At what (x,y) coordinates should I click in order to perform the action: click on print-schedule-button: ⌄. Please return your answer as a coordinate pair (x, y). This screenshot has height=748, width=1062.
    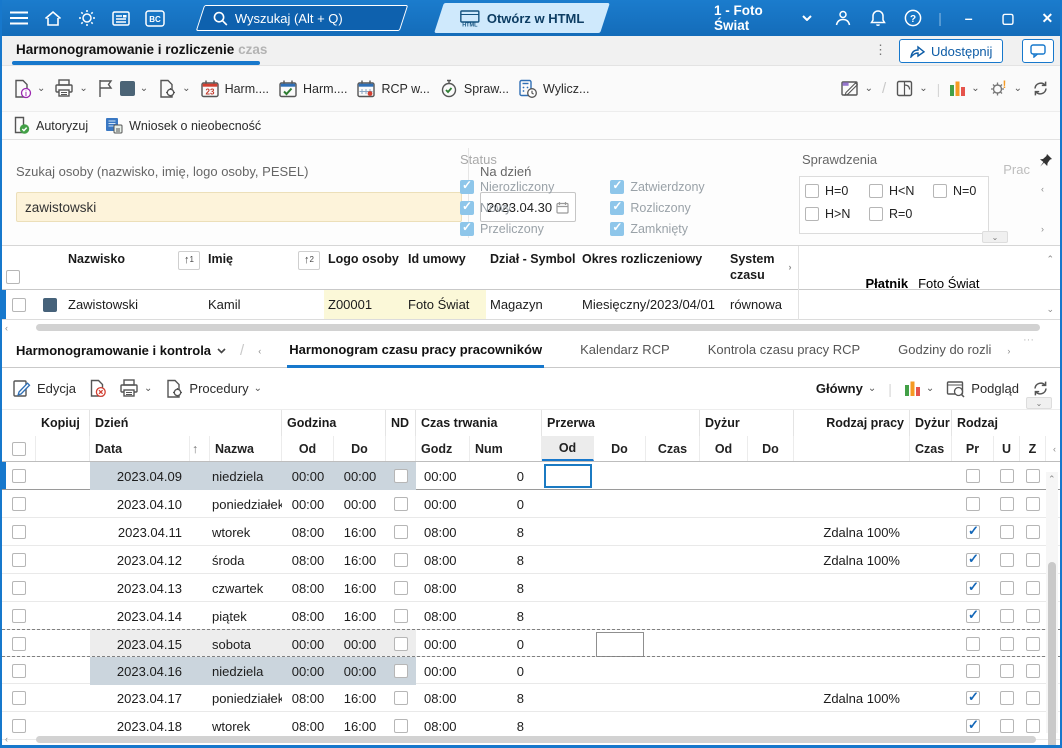
    Looking at the image, I should click on (135, 388).